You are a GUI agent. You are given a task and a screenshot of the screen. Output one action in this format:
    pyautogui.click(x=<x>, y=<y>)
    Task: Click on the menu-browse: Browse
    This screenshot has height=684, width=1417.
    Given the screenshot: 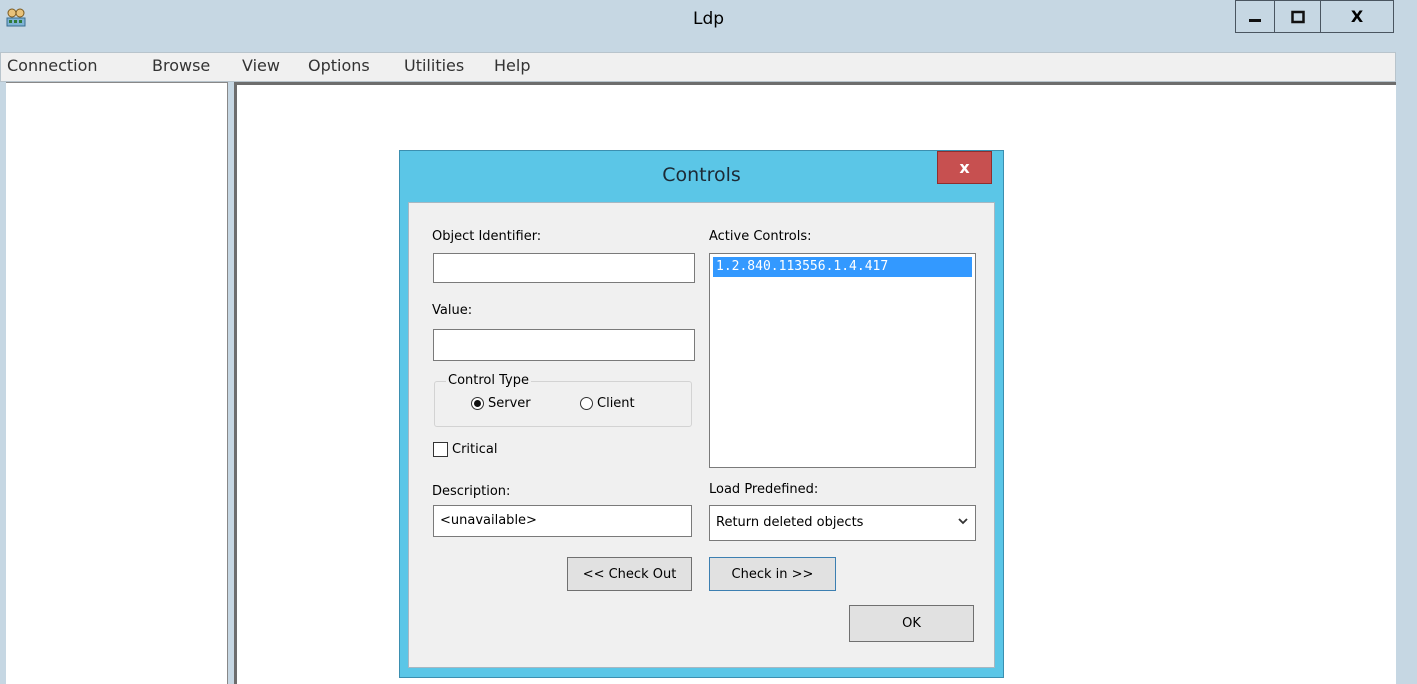 What is the action you would take?
    pyautogui.click(x=181, y=65)
    